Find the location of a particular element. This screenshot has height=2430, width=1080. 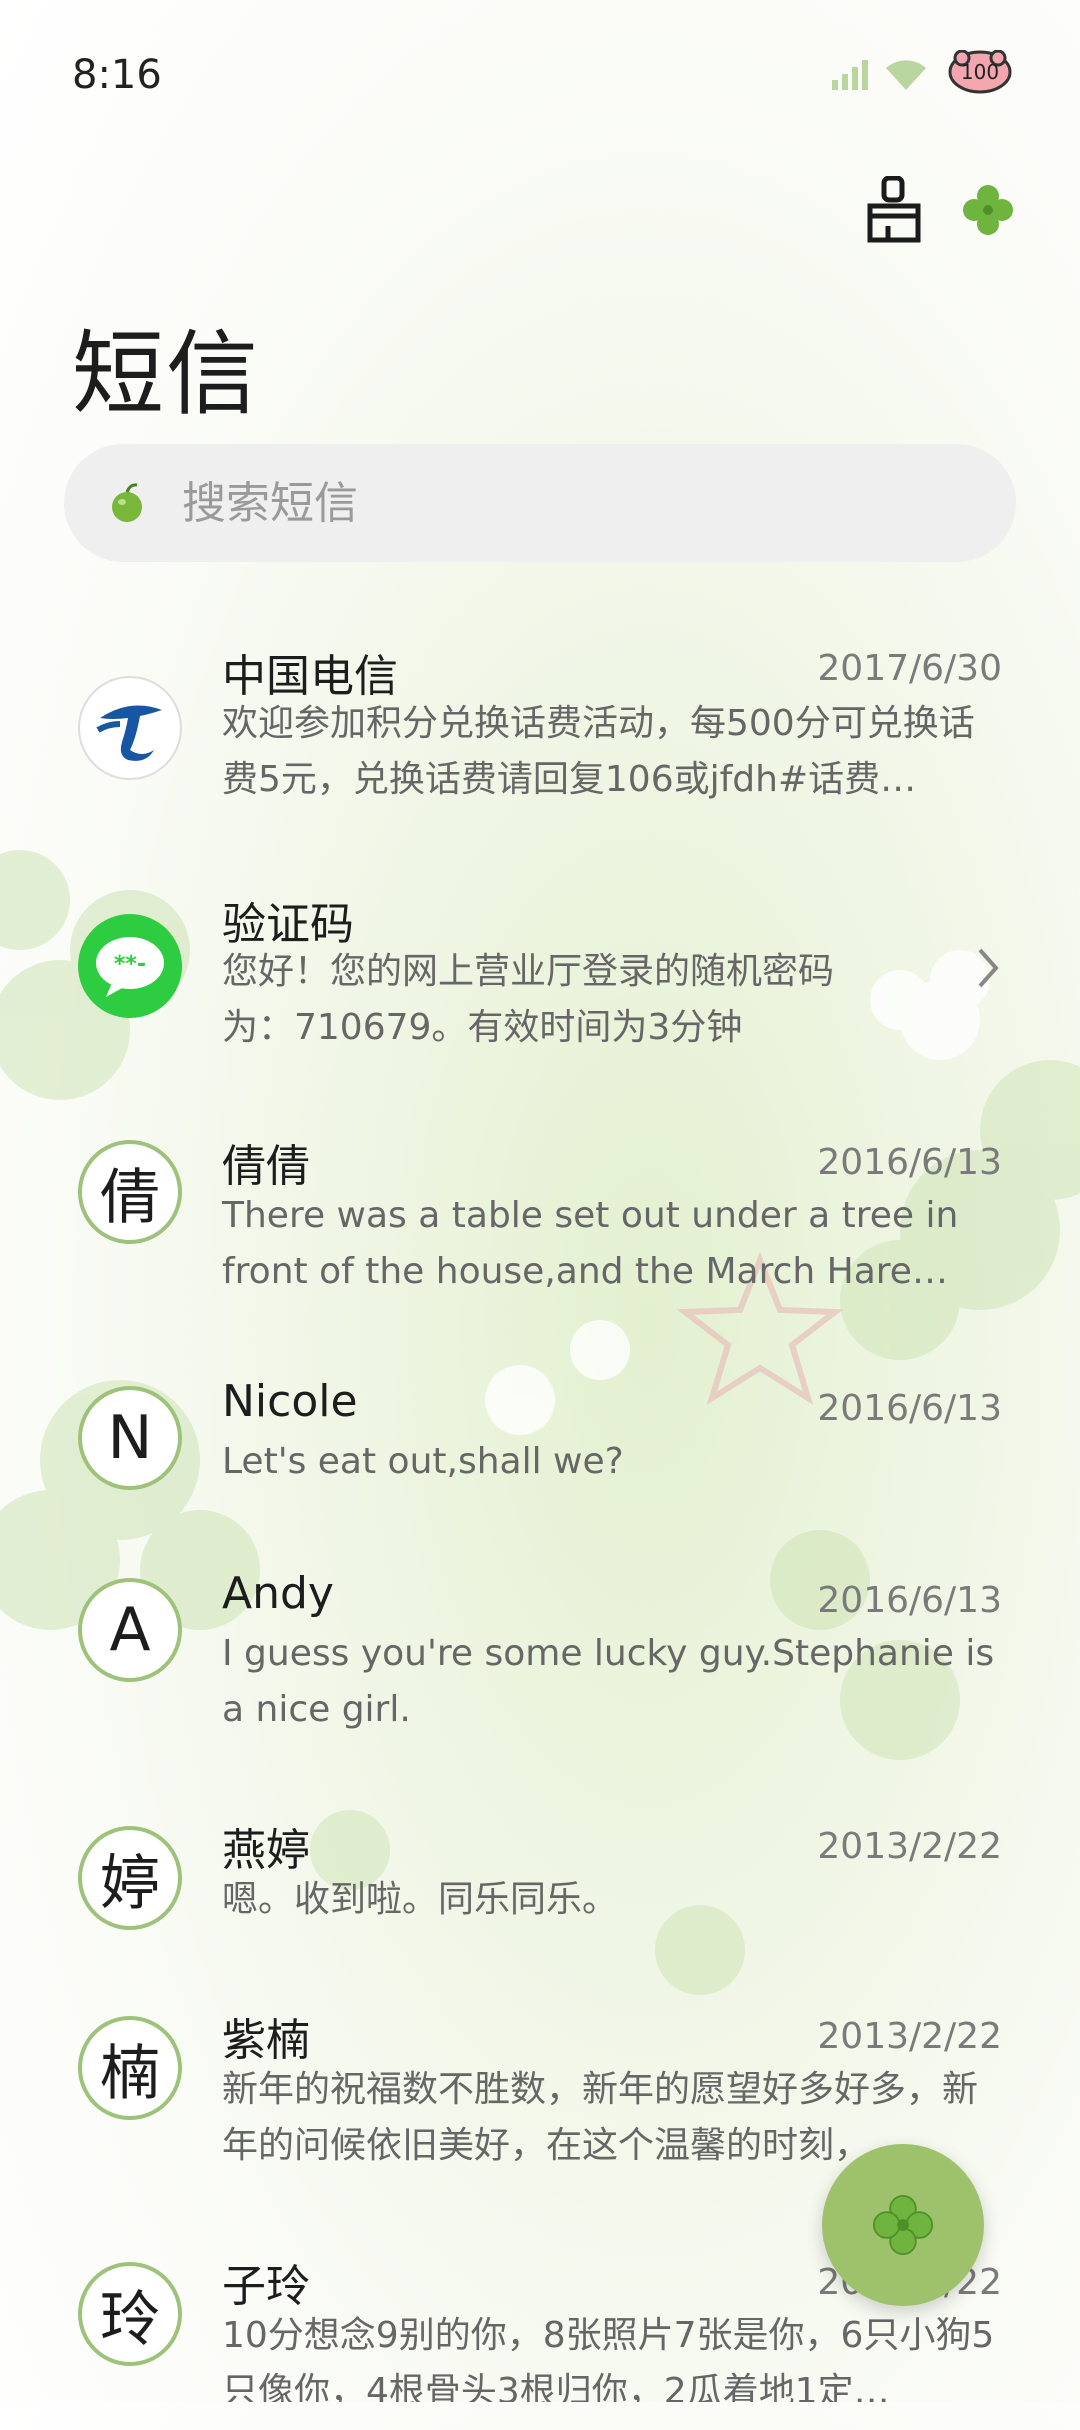

compose-button is located at coordinates (903, 2225).